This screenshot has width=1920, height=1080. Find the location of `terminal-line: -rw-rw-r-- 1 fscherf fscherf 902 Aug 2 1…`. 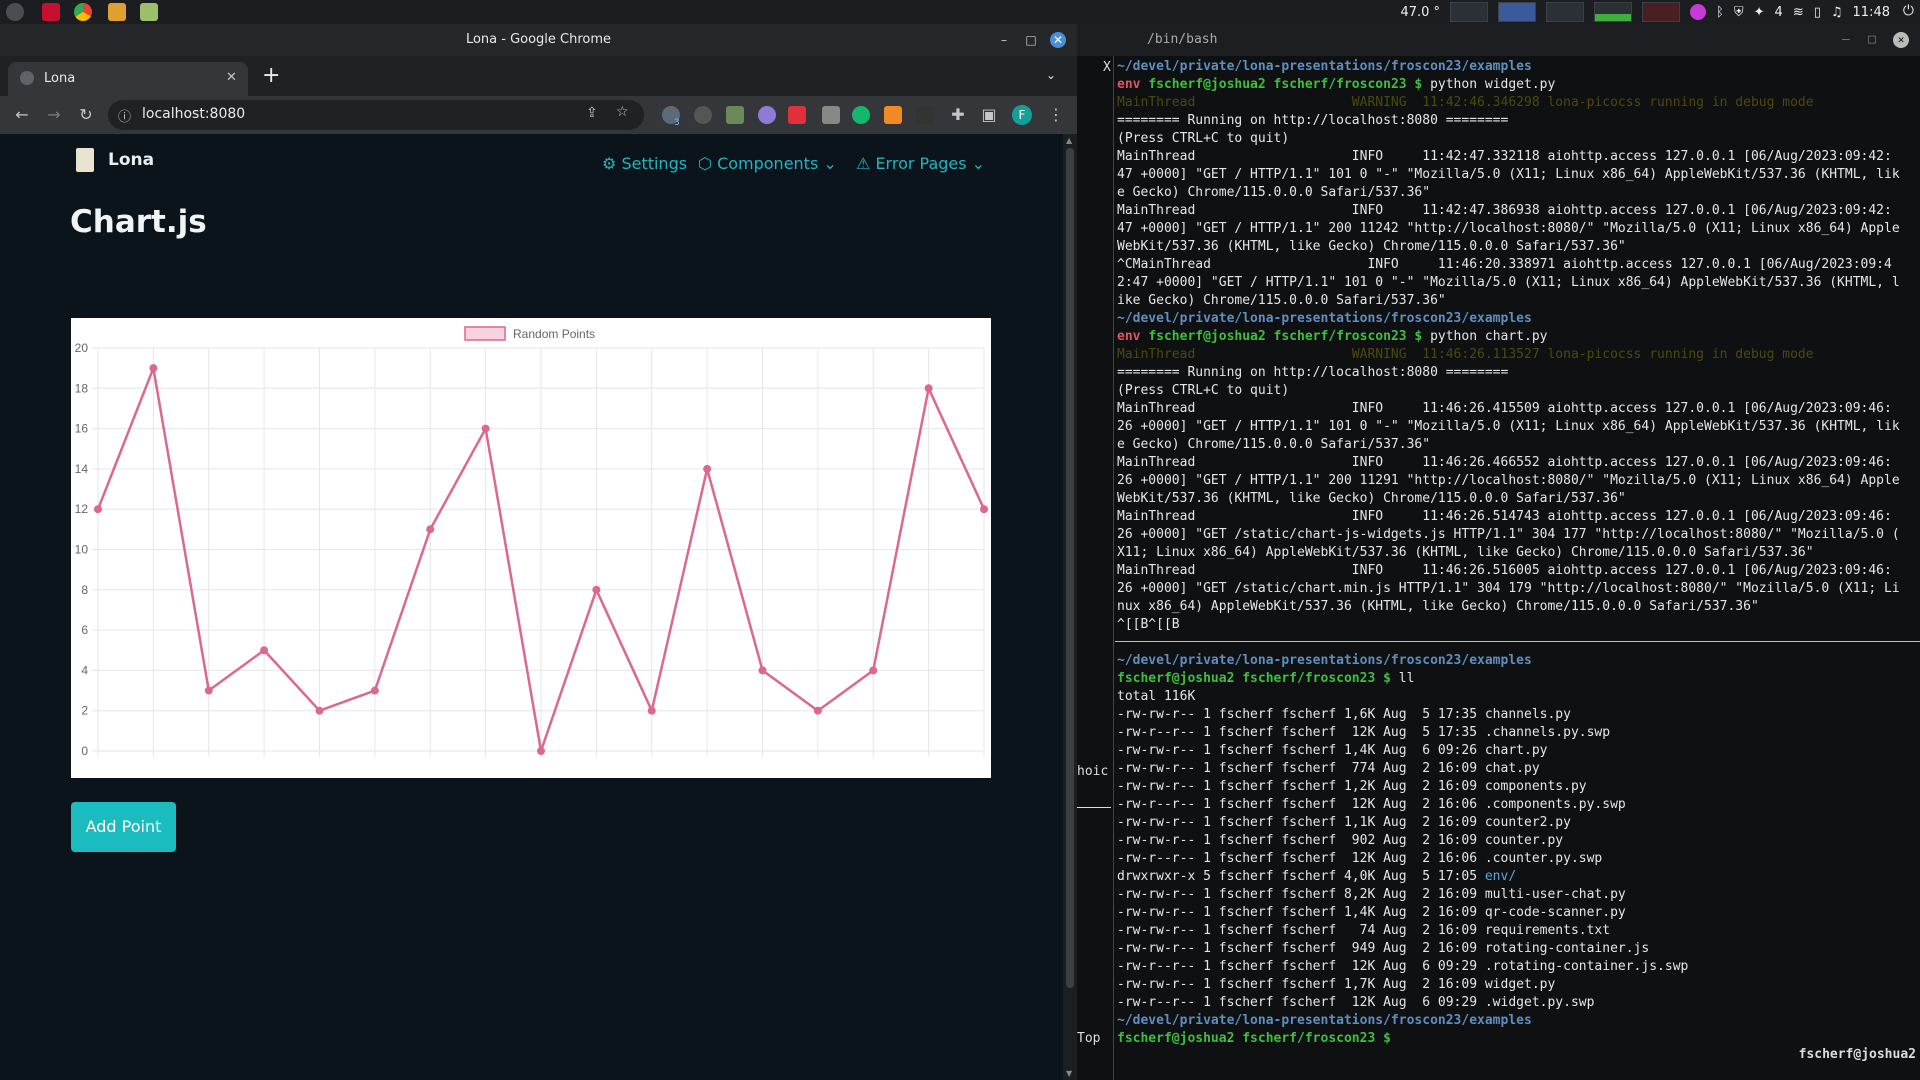

terminal-line: -rw-rw-r-- 1 fscherf fscherf 902 Aug 2 1… is located at coordinates (1340, 841).